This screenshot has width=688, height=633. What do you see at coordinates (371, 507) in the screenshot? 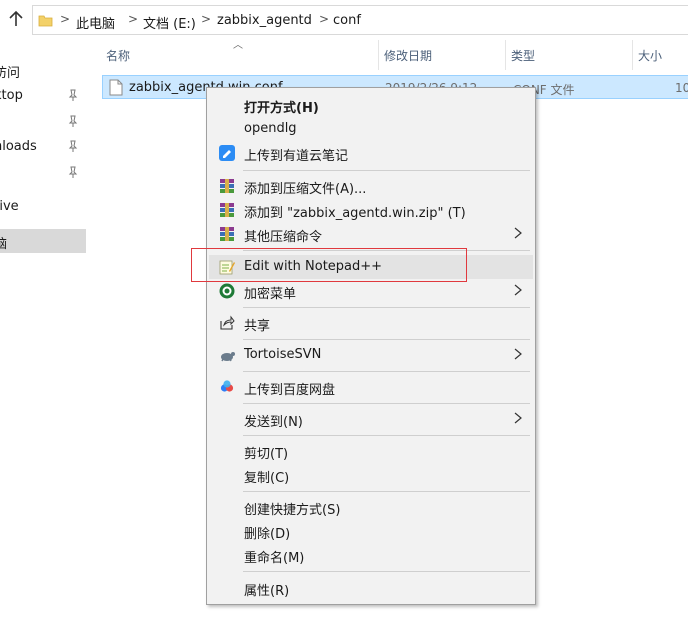
I see `menu-item-create-shortcut: 创建快捷方式(S)` at bounding box center [371, 507].